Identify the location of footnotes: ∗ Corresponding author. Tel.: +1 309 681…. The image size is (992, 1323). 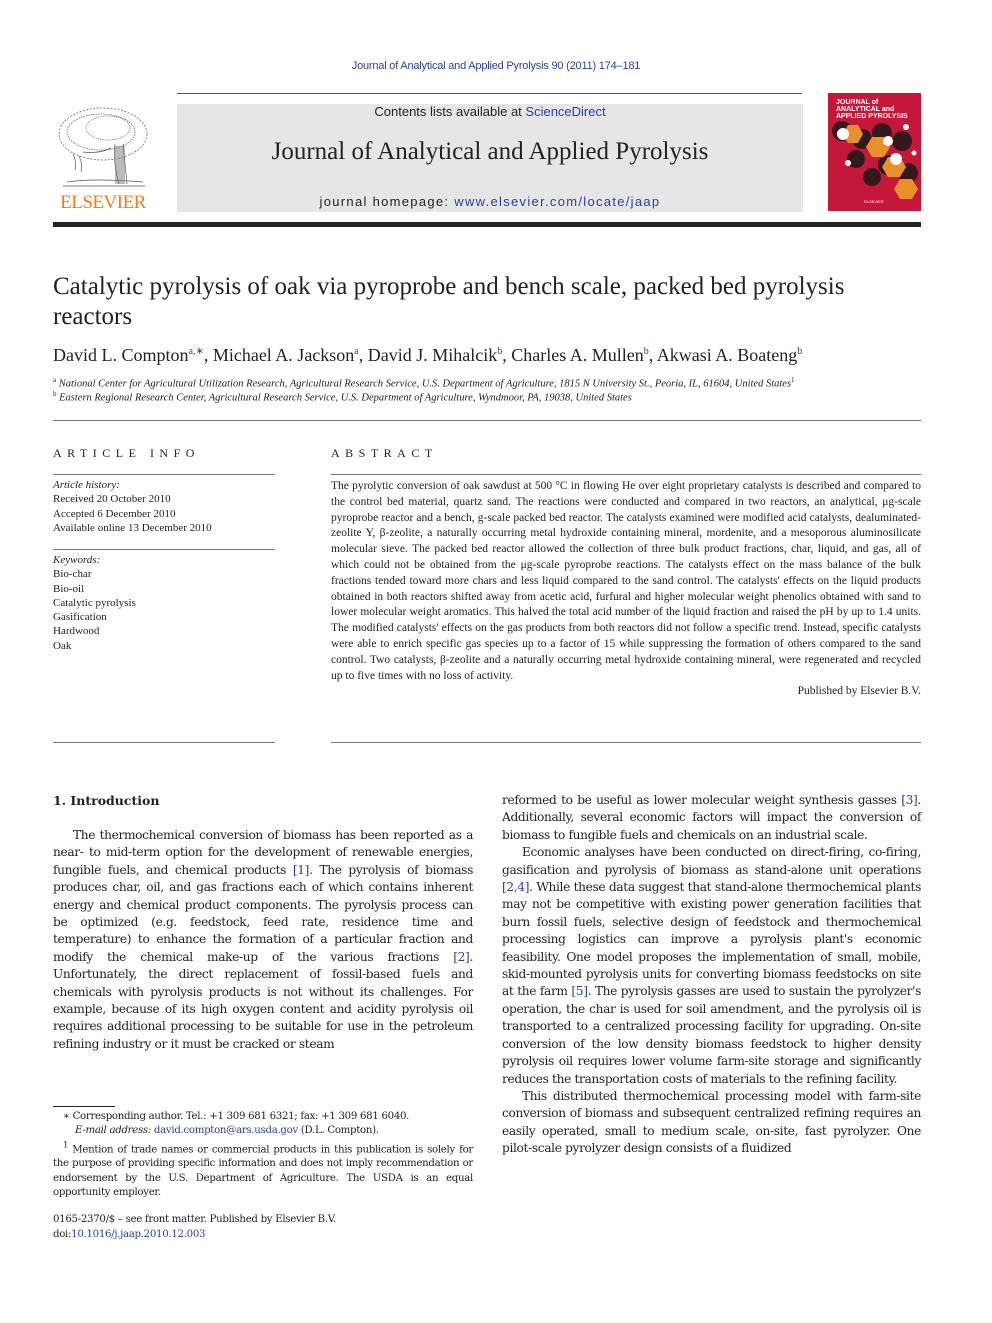
(263, 1155).